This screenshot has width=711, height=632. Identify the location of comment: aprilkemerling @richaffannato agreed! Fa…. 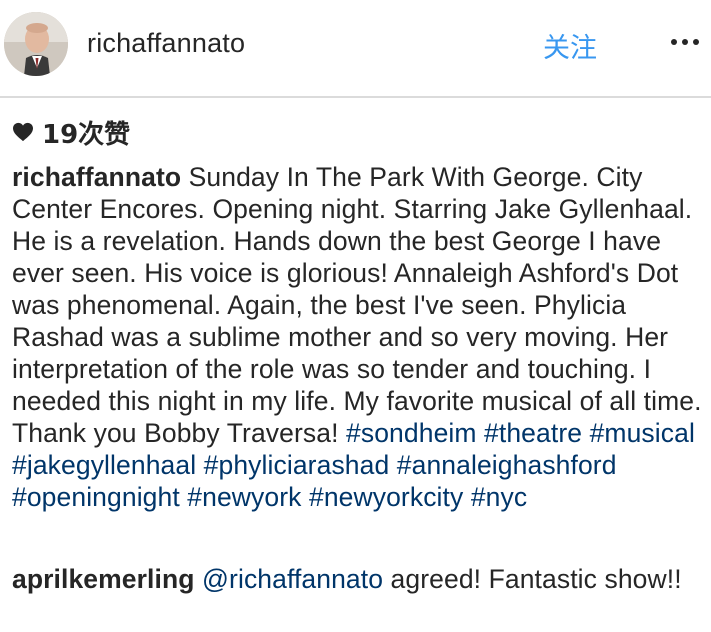
(357, 579).